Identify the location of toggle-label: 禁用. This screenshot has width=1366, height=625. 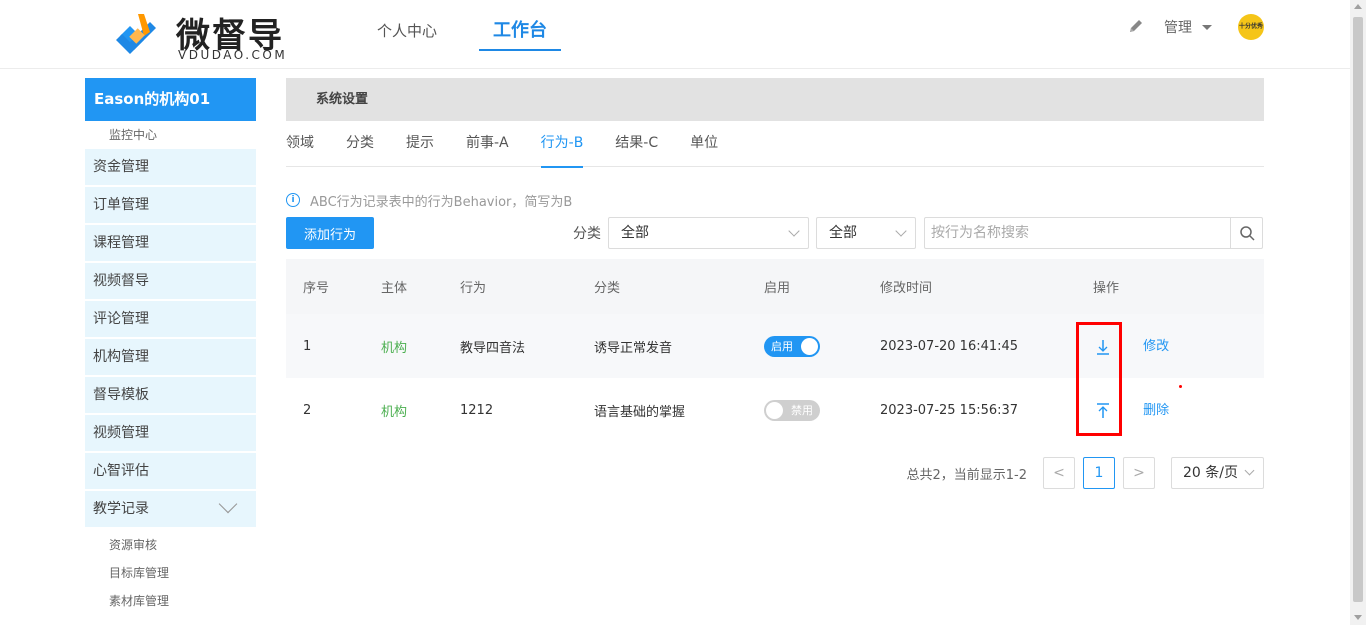
(802, 410).